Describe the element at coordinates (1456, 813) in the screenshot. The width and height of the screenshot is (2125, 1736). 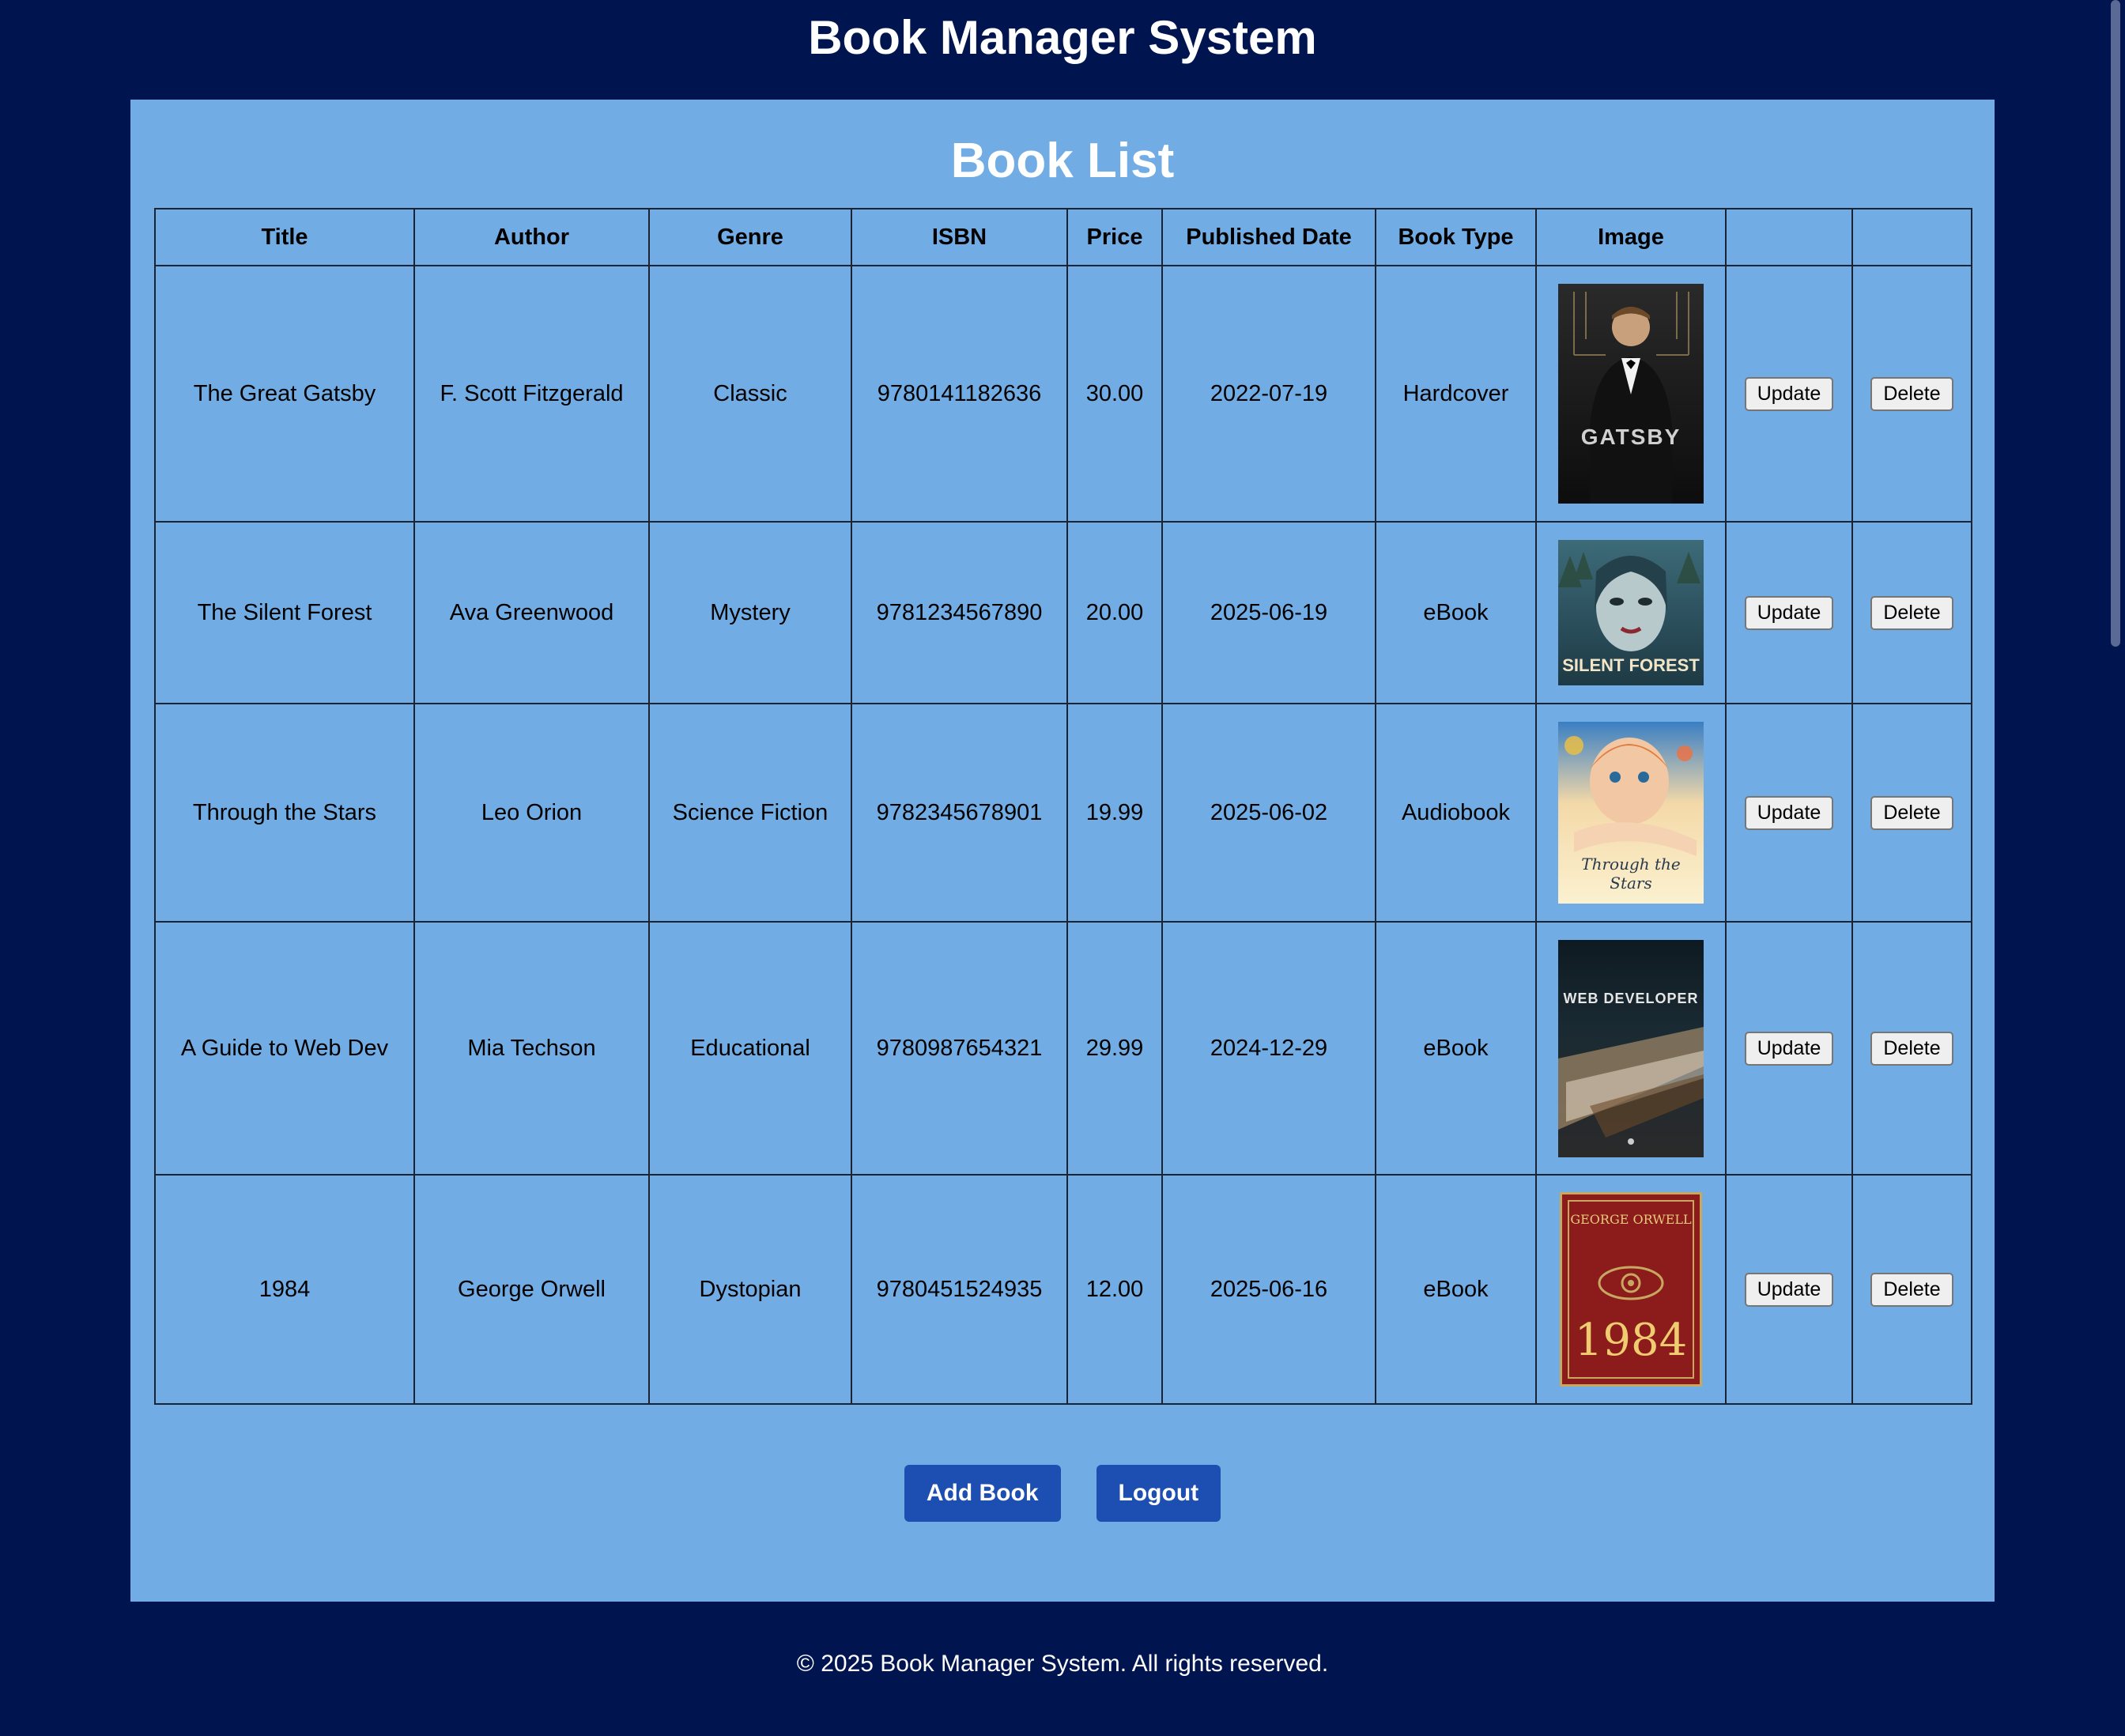
I see `cell-book-type: Audiobook` at that location.